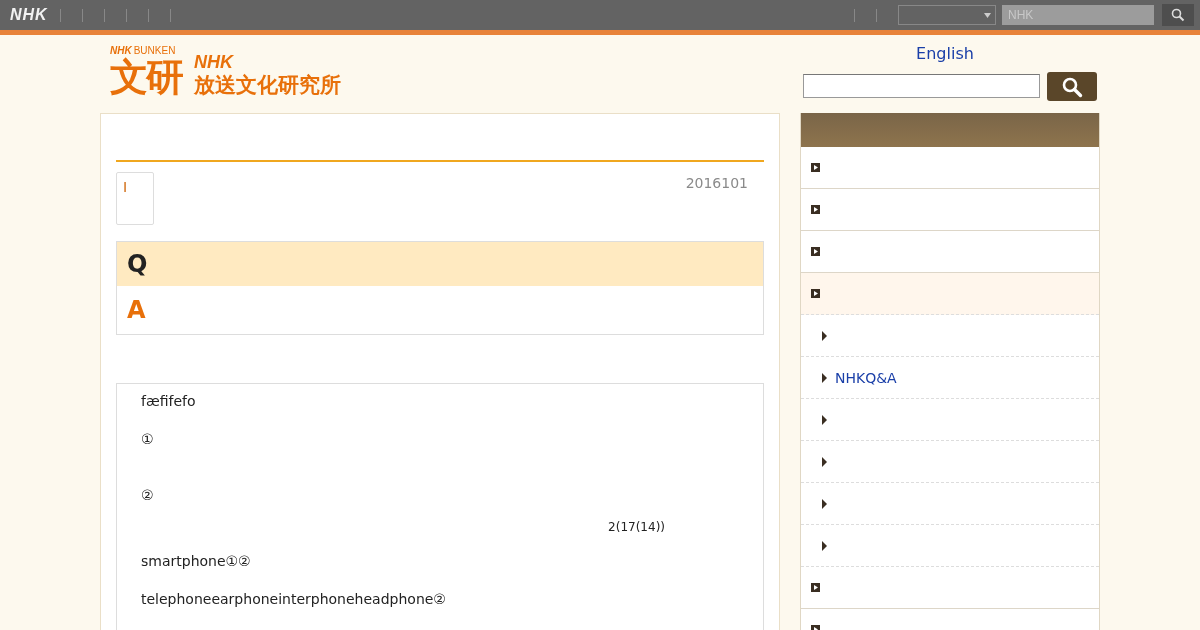  I want to click on nhk-logo: NHK, so click(29, 15).